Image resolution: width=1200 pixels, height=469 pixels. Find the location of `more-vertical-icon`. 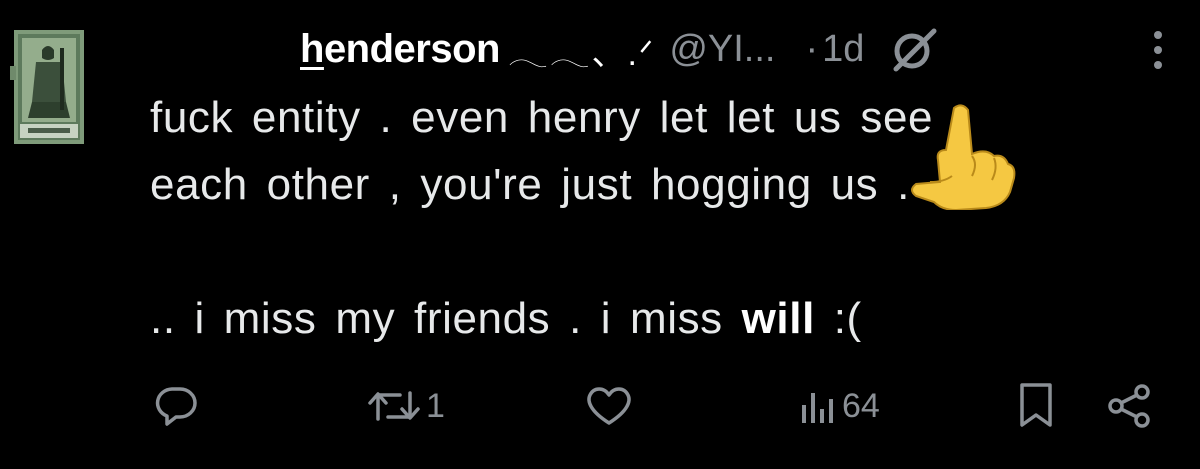

more-vertical-icon is located at coordinates (1158, 50).